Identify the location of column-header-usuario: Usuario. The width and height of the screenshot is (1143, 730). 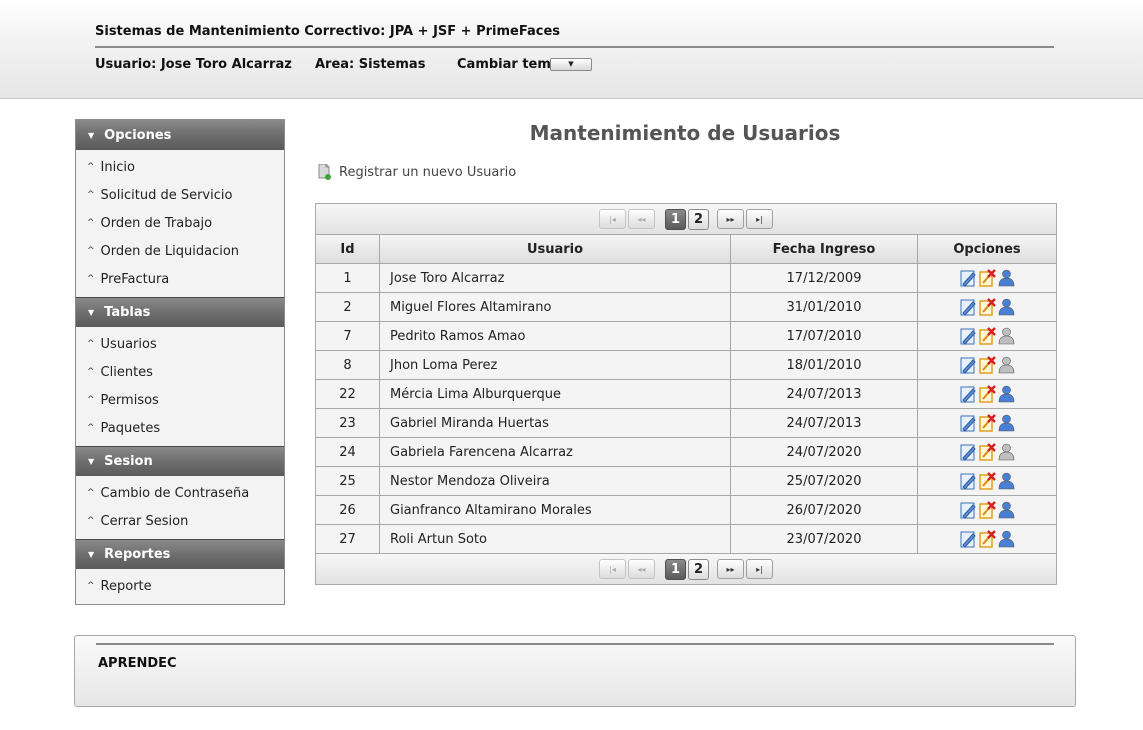
(555, 249).